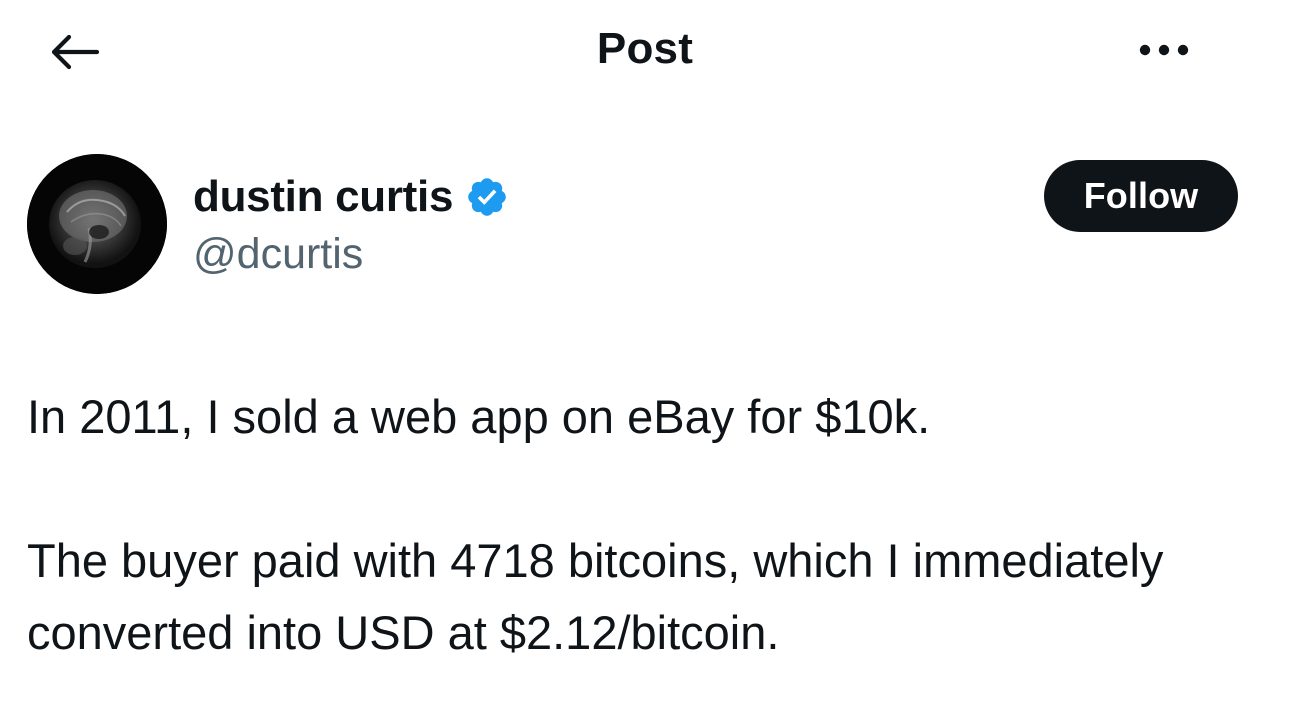 The image size is (1290, 717). I want to click on arrow-left-icon, so click(75, 52).